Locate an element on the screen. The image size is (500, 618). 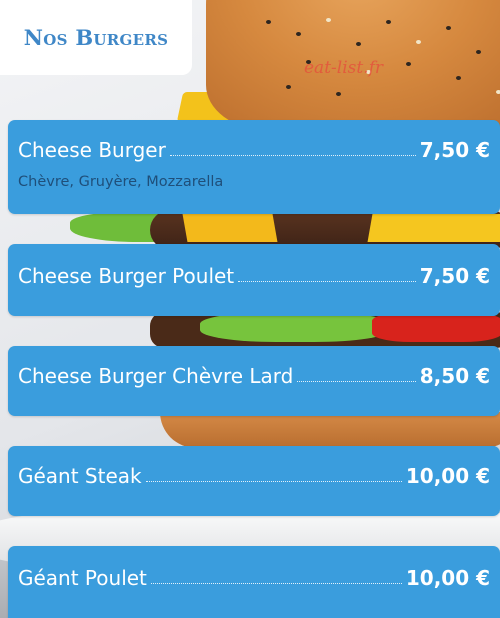
watermark: eat-list.fr is located at coordinates (344, 68).